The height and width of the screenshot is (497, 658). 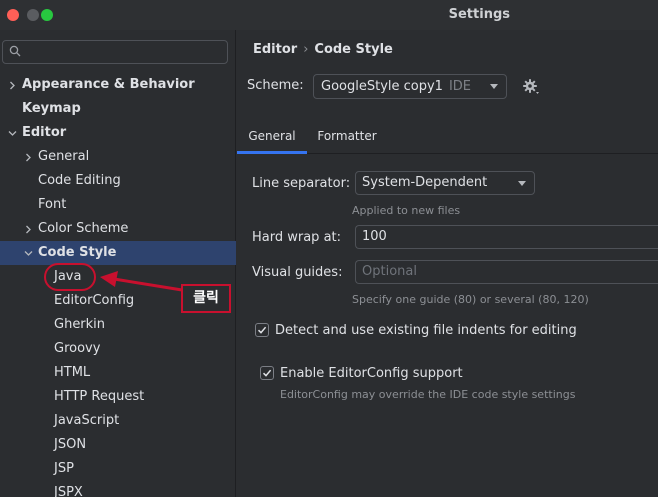 What do you see at coordinates (329, 15) in the screenshot?
I see `title-bar: Settings` at bounding box center [329, 15].